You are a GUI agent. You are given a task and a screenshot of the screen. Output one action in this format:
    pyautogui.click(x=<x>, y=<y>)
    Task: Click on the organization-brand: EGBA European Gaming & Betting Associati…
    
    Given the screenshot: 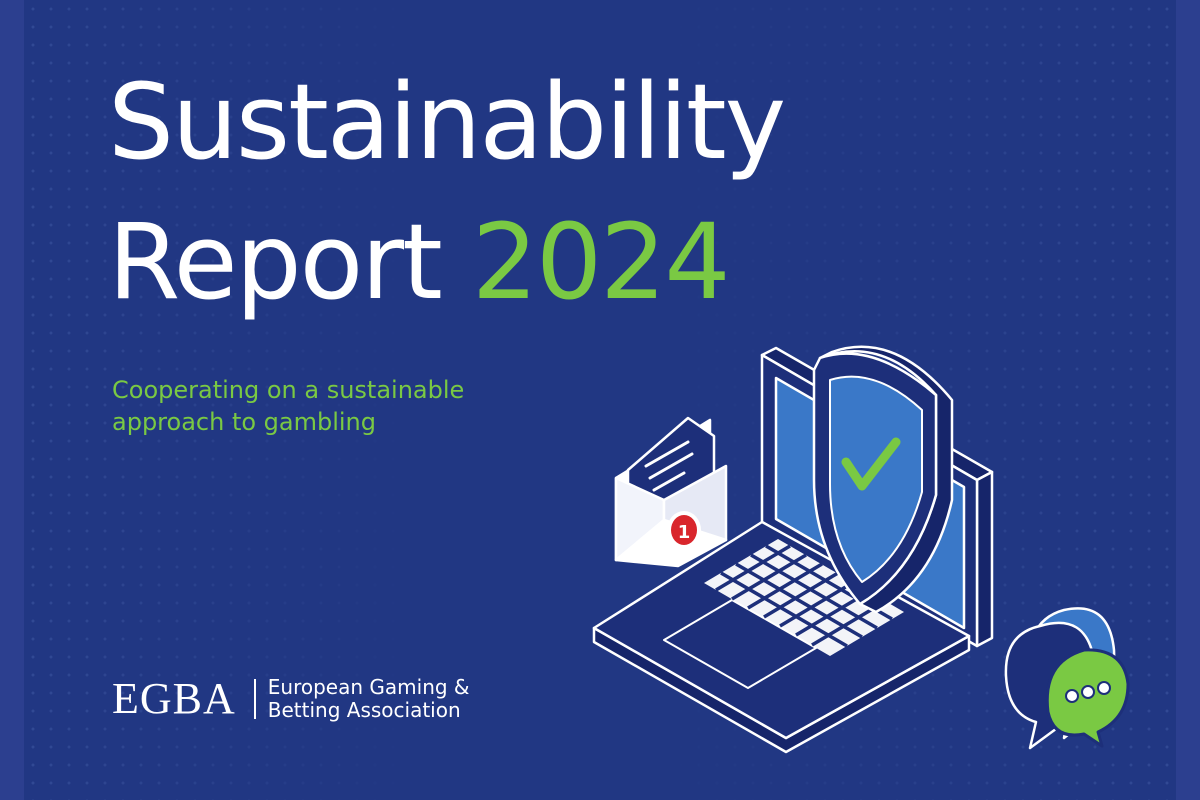 What is the action you would take?
    pyautogui.click(x=291, y=699)
    